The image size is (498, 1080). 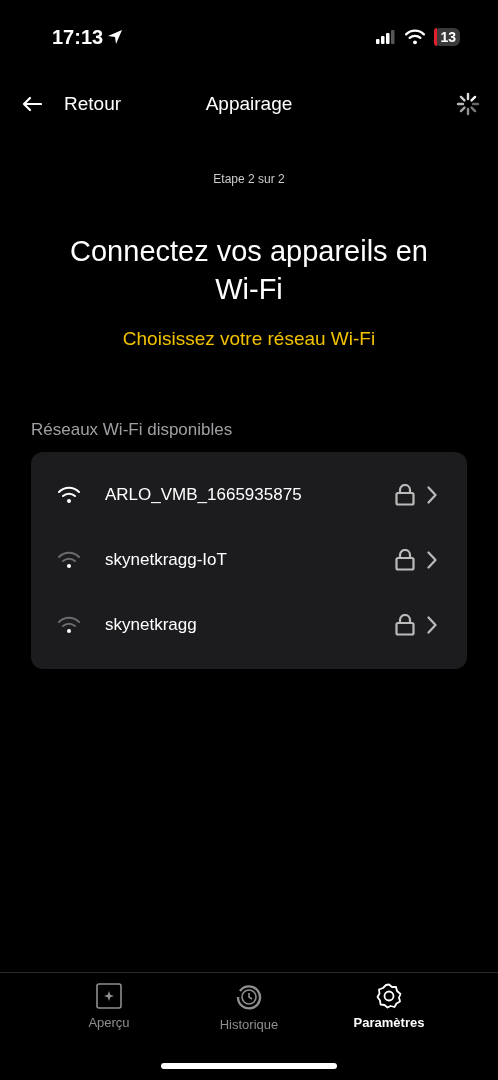 I want to click on network-name: skynetkragg, so click(x=151, y=624).